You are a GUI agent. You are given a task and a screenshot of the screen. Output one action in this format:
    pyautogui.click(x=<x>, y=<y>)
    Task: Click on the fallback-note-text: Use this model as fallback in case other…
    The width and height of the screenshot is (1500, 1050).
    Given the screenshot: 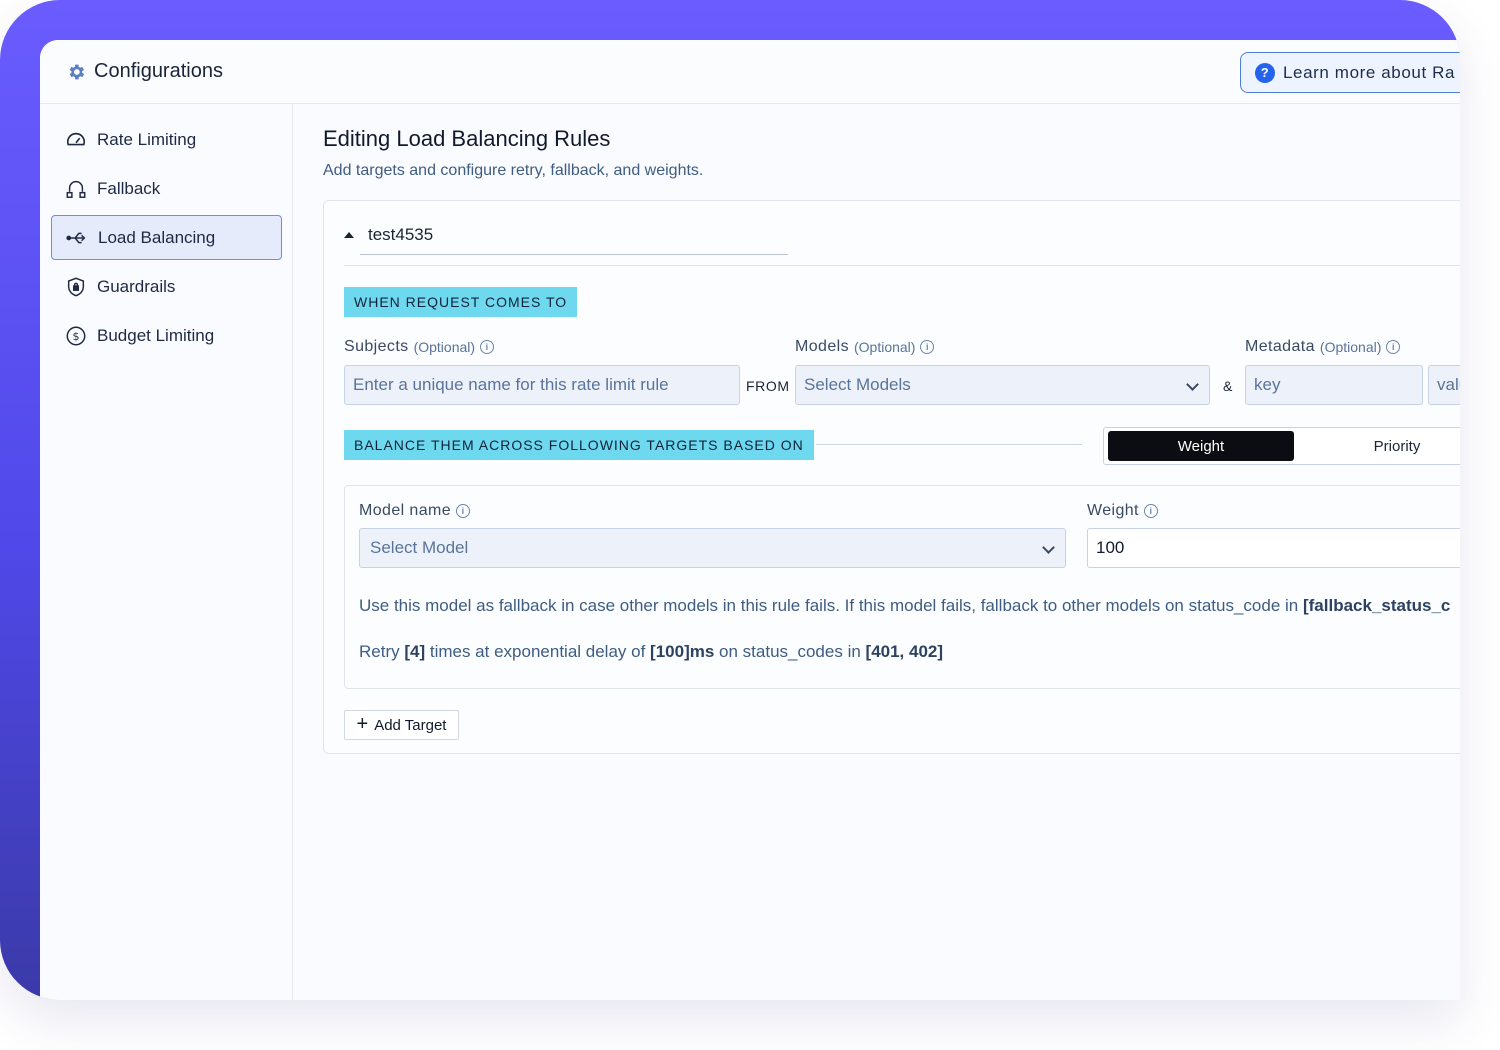 What is the action you would take?
    pyautogui.click(x=831, y=605)
    